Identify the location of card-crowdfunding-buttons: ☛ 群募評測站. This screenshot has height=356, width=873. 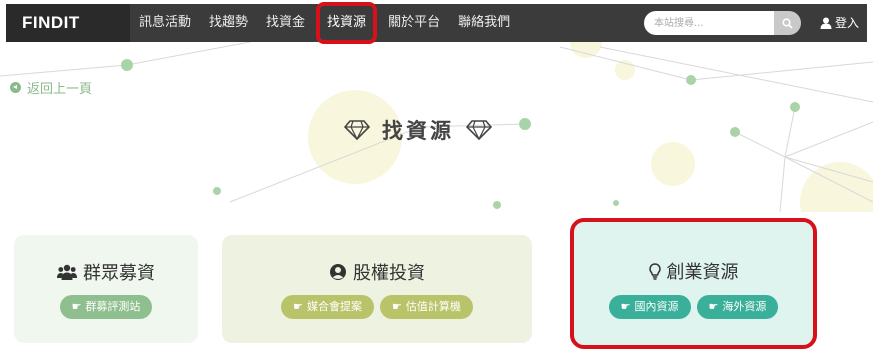
(106, 307).